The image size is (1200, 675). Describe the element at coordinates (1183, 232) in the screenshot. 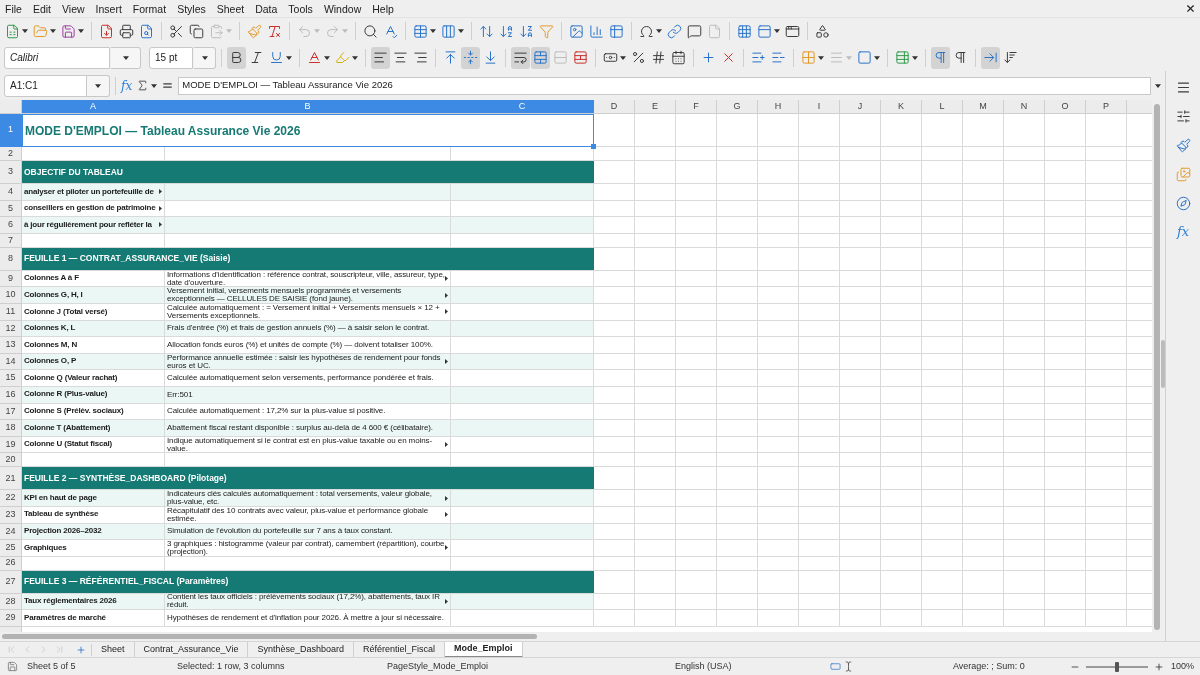

I see `functions-button: fx` at that location.